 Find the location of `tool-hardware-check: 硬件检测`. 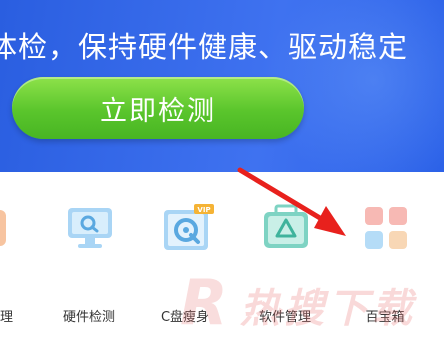

tool-hardware-check: 硬件检测 is located at coordinates (89, 264).